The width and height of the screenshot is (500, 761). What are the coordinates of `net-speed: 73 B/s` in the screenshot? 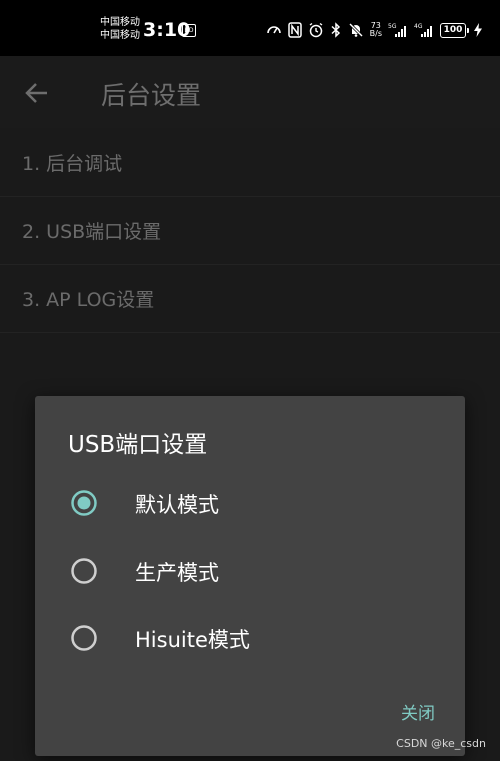 It's located at (376, 30).